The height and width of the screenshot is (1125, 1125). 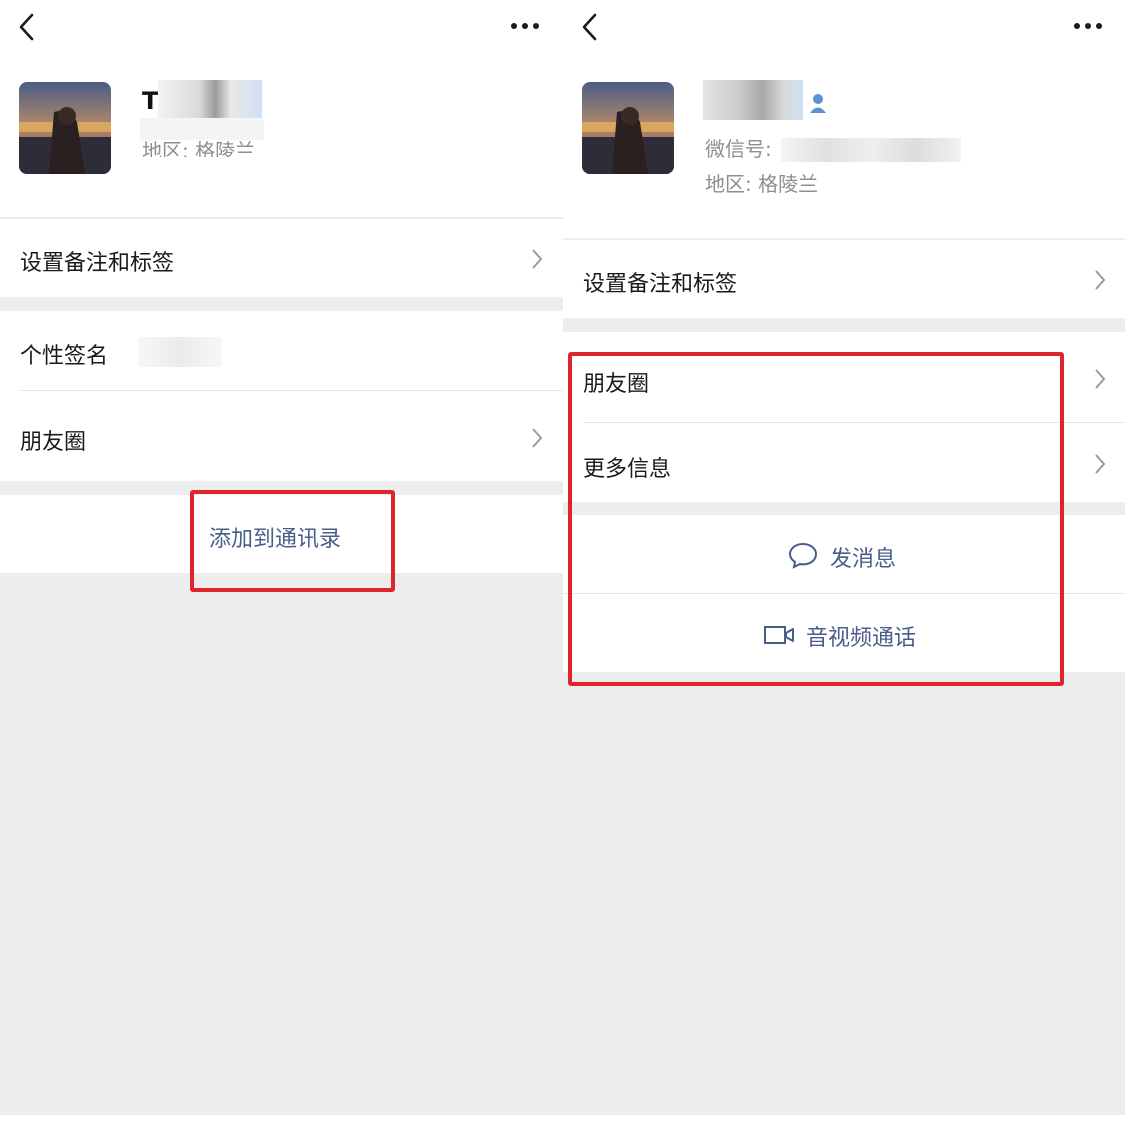 I want to click on redacted-signature-blur, so click(x=180, y=352).